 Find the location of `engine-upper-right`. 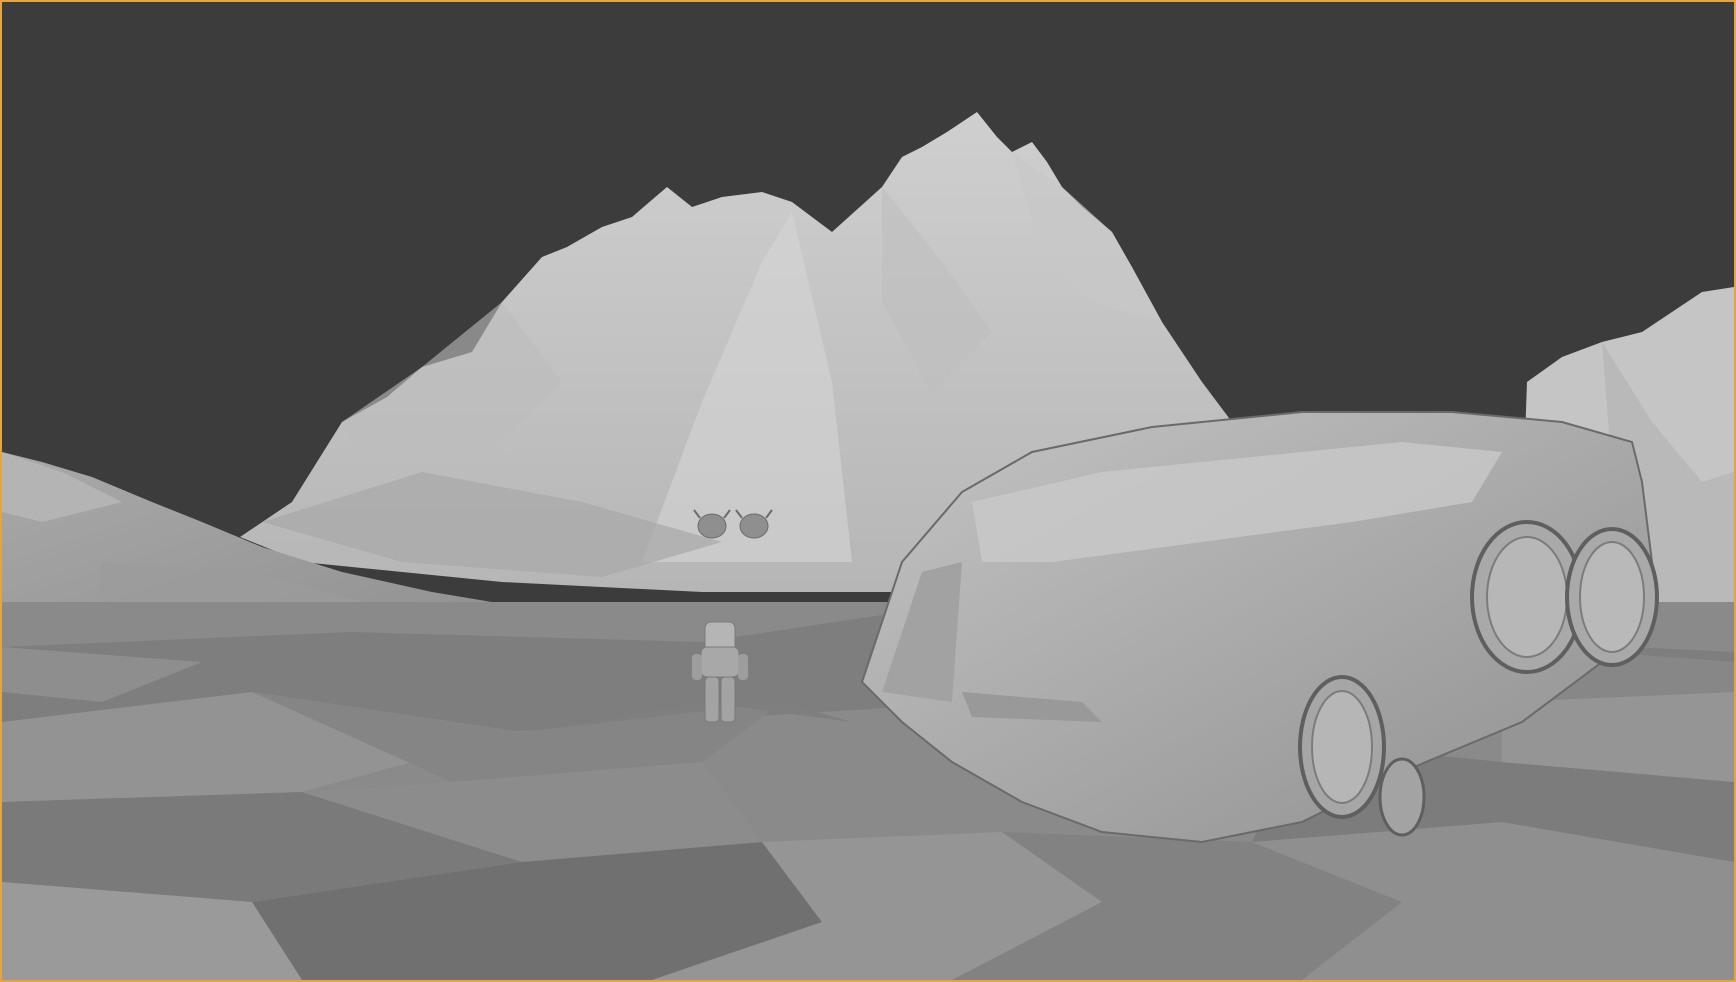

engine-upper-right is located at coordinates (1612, 597).